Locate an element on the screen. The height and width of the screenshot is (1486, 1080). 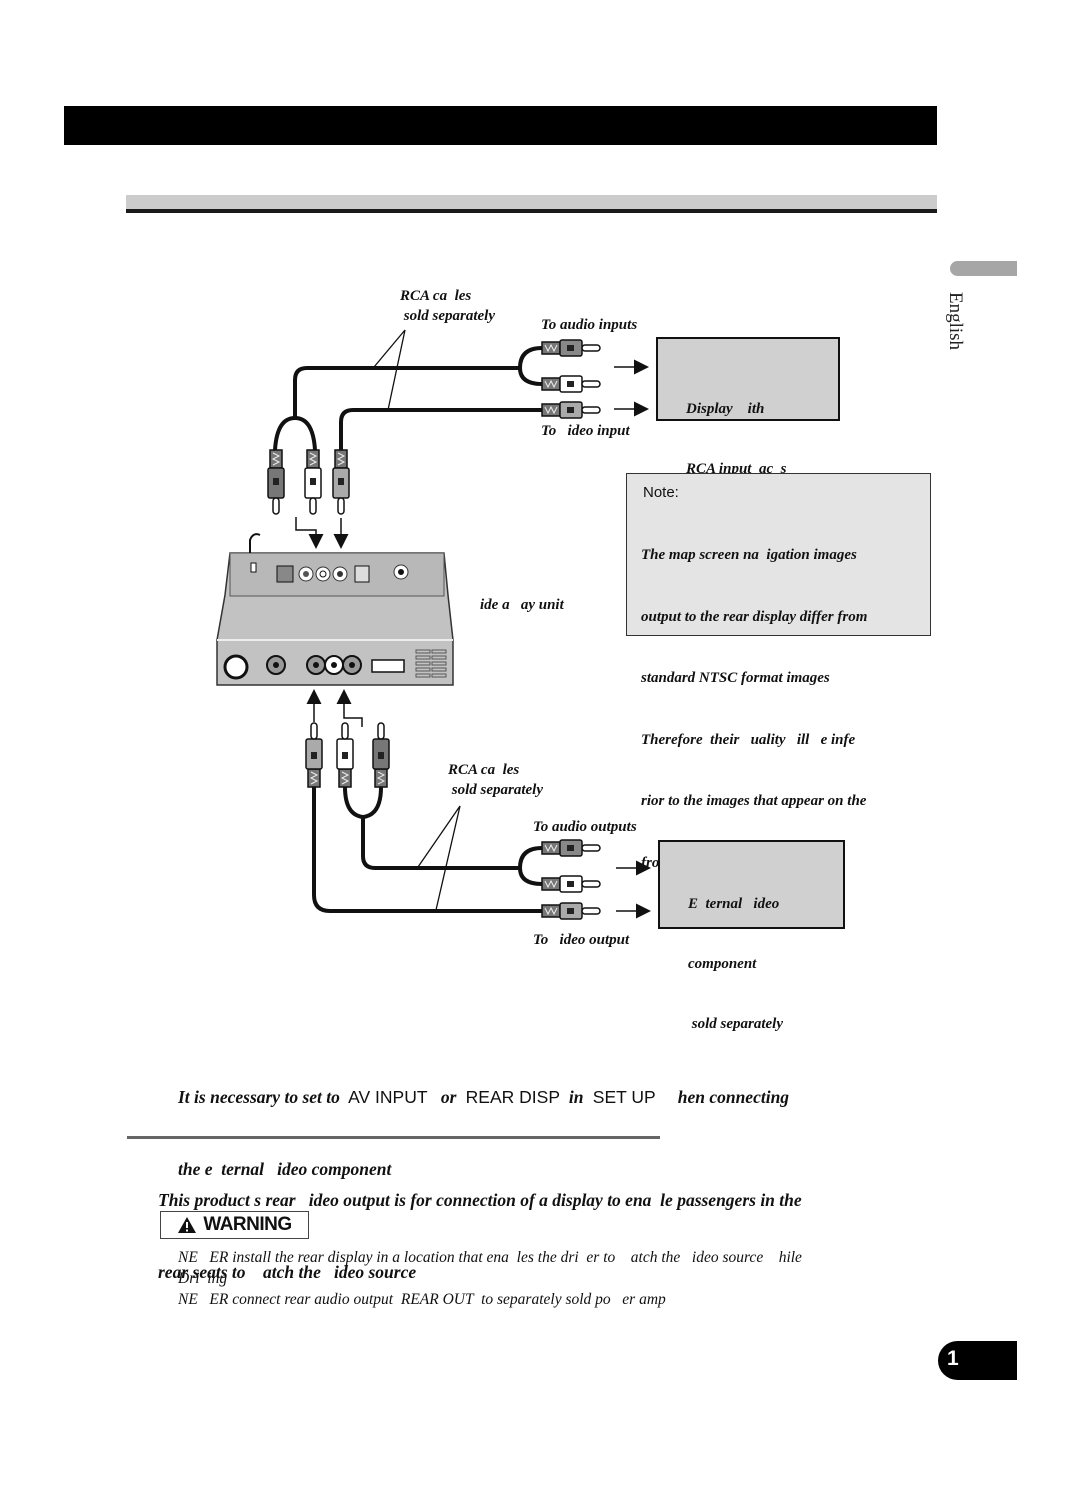
note-line: standard NTSC format images is located at coordinates (735, 678).